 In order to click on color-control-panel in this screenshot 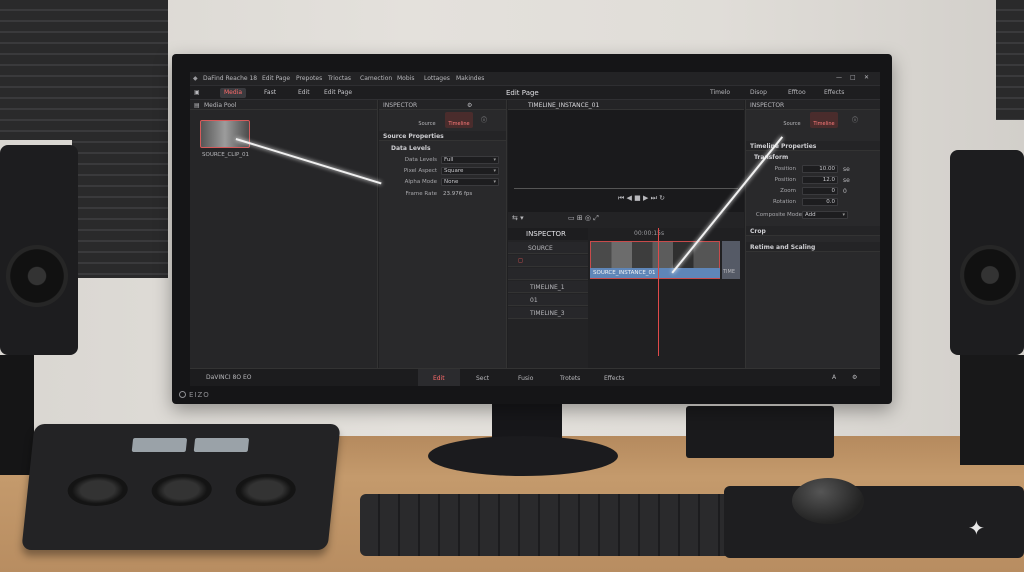, I will do `click(181, 487)`.